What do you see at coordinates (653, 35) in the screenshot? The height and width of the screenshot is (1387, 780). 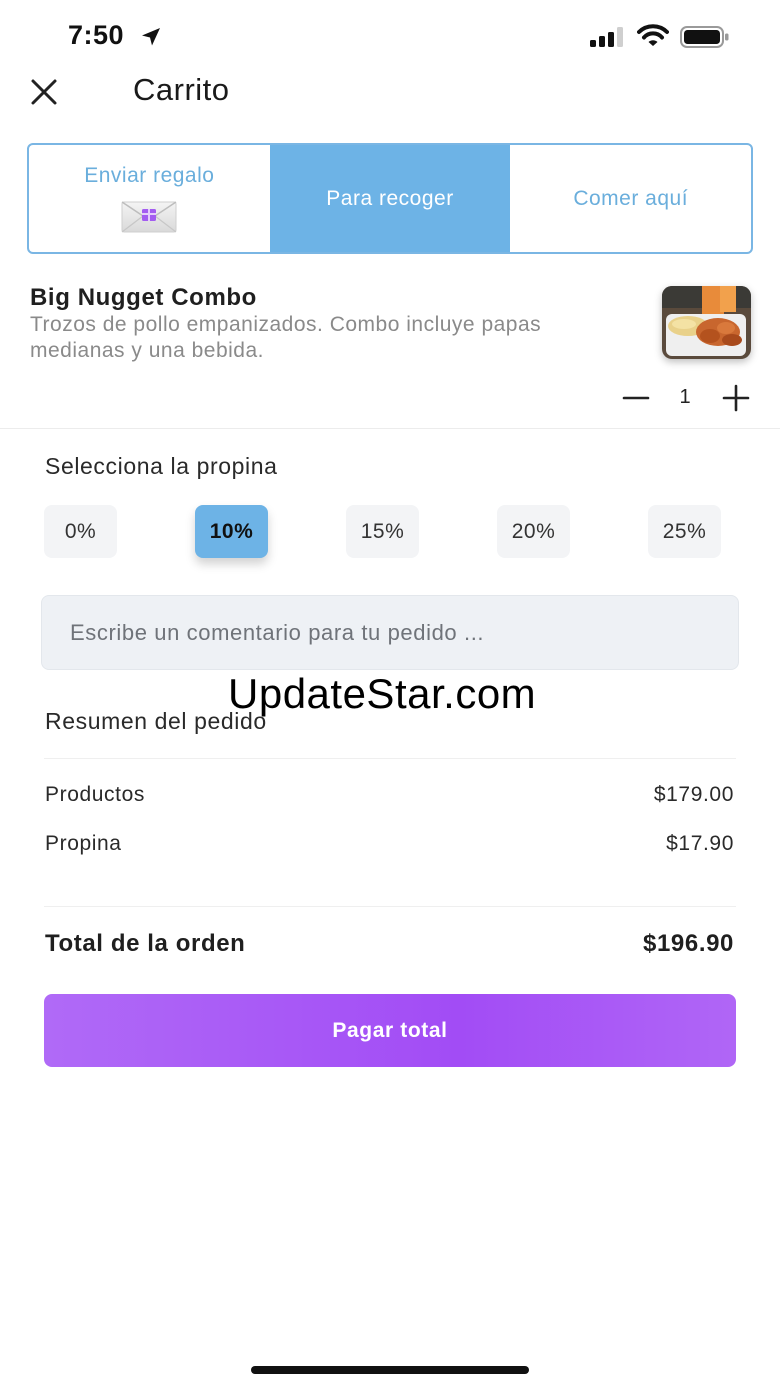 I see `wifi-icon` at bounding box center [653, 35].